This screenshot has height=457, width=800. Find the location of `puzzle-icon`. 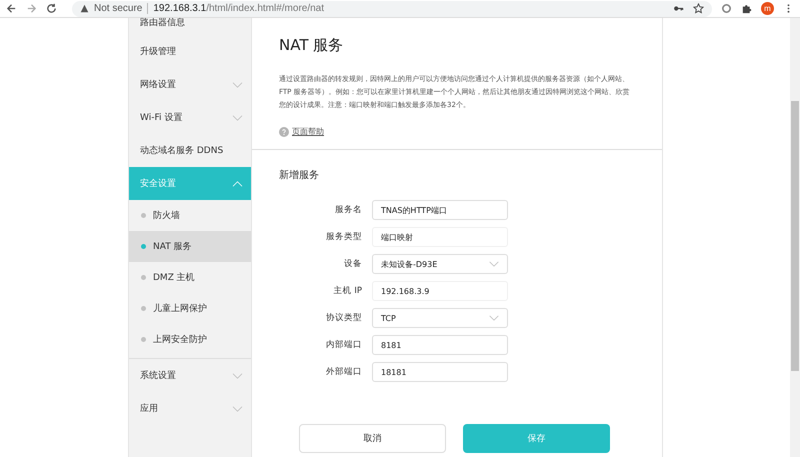

puzzle-icon is located at coordinates (746, 8).